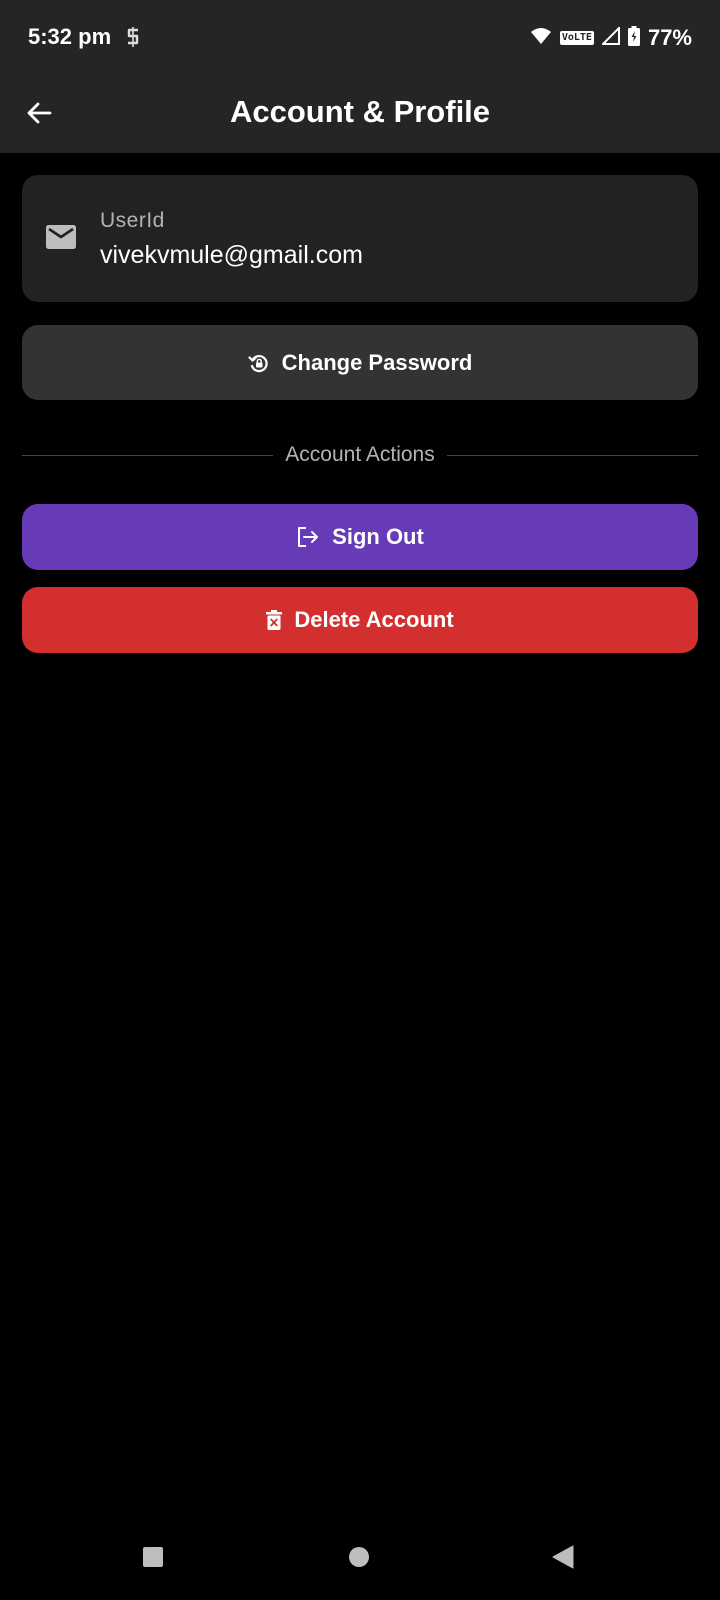  I want to click on status-icons: VoLTE 77%, so click(611, 38).